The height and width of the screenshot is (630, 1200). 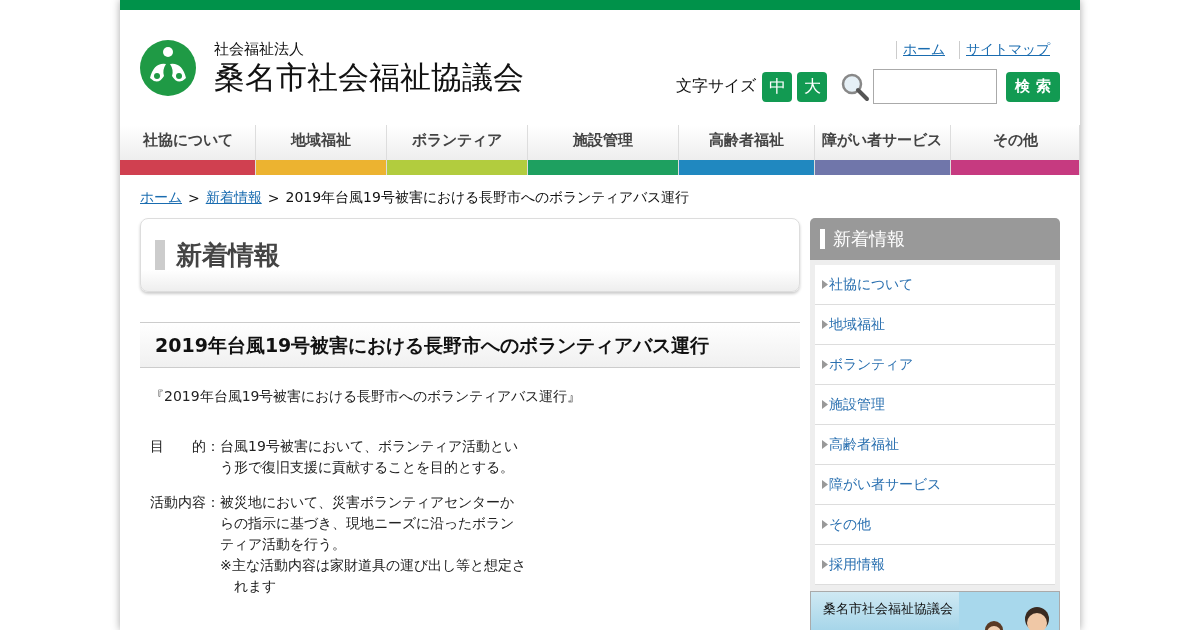 What do you see at coordinates (935, 365) in the screenshot?
I see `sidebar-link: ボランティア` at bounding box center [935, 365].